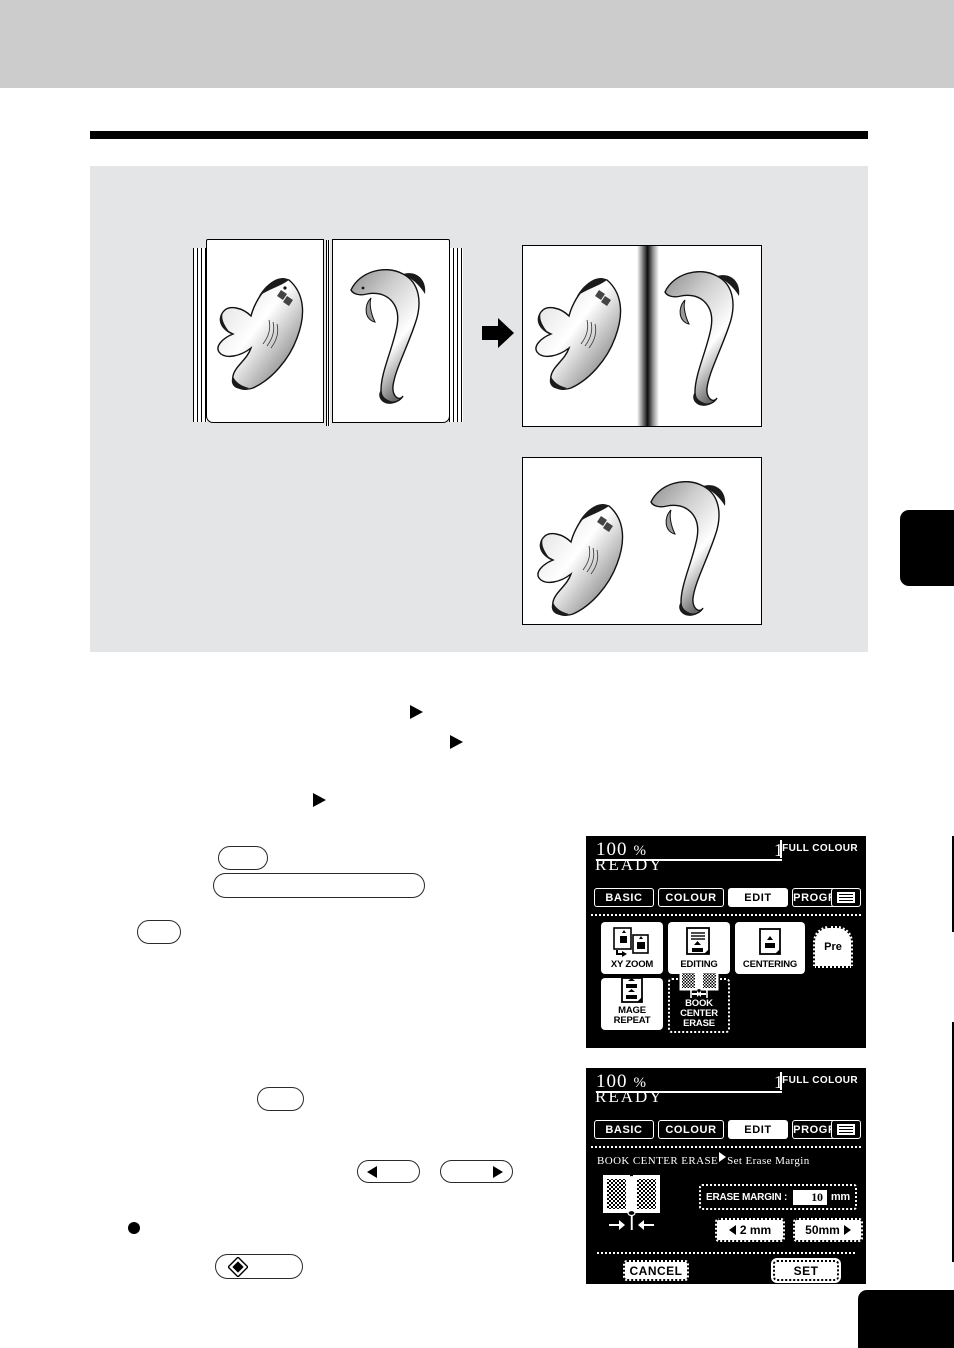 This screenshot has width=954, height=1348. I want to click on shark-illustration-left, so click(260, 333).